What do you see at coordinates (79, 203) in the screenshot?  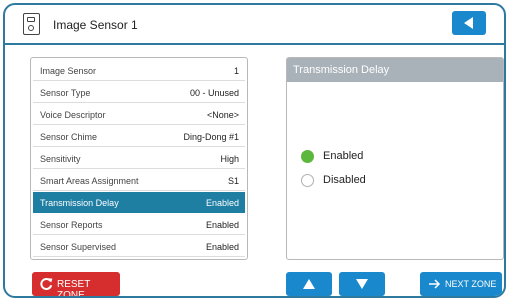 I see `list-item-label: Transmission Delay` at bounding box center [79, 203].